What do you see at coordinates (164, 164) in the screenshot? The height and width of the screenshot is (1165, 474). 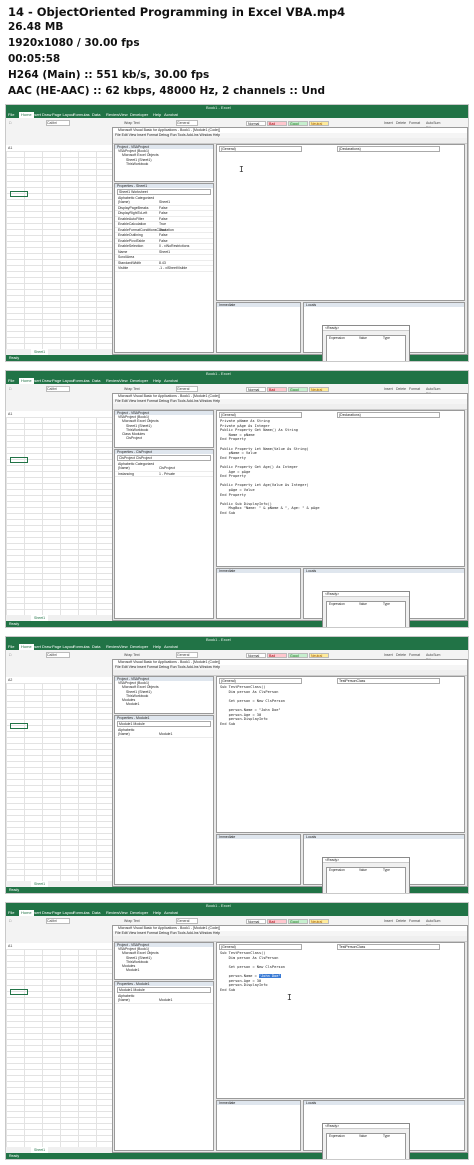 I see `project-tree-item: ThisWorkbook` at bounding box center [164, 164].